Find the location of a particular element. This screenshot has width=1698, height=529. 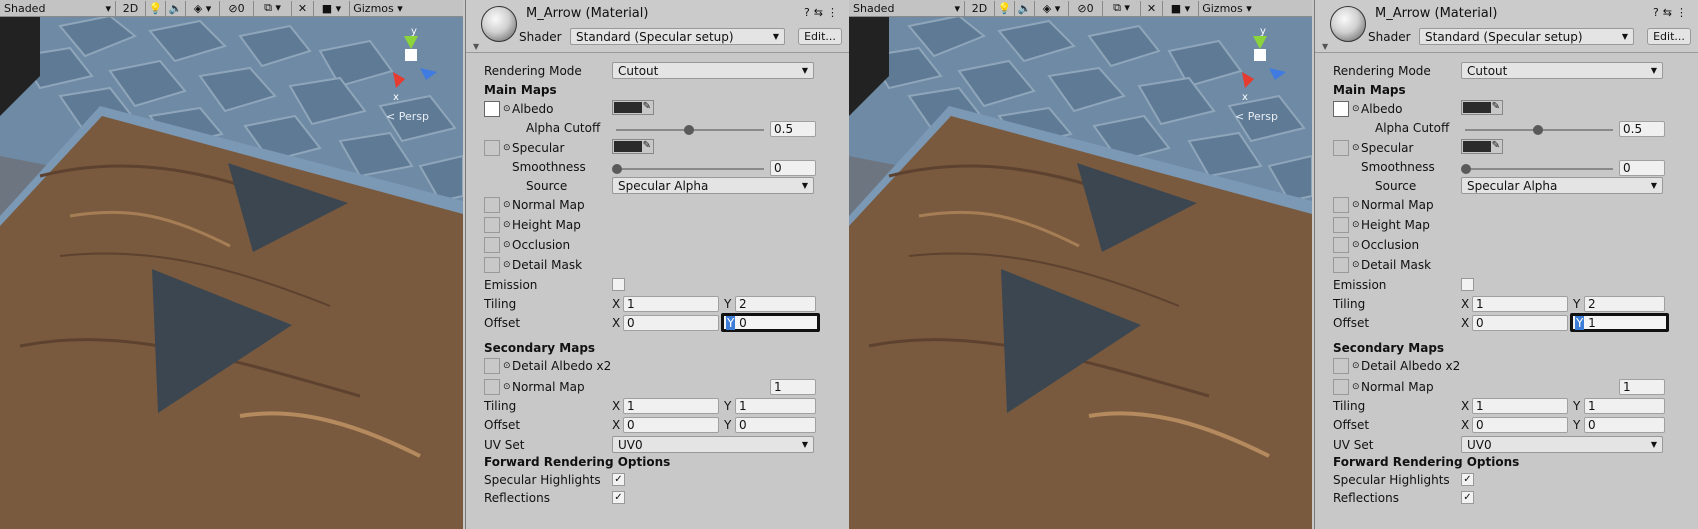

secondary-offset-x-field: 0 is located at coordinates (671, 425).